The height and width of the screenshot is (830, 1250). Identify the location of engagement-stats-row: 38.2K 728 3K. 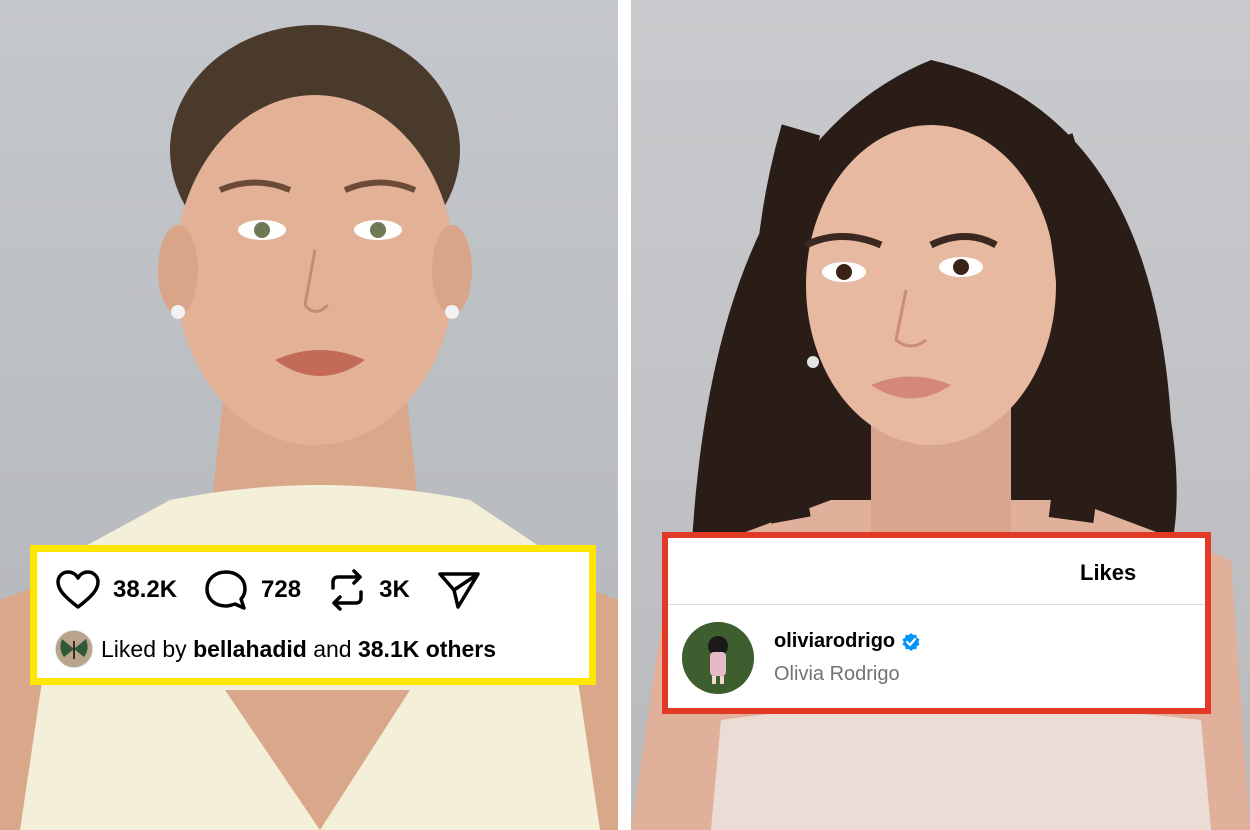
(281, 590).